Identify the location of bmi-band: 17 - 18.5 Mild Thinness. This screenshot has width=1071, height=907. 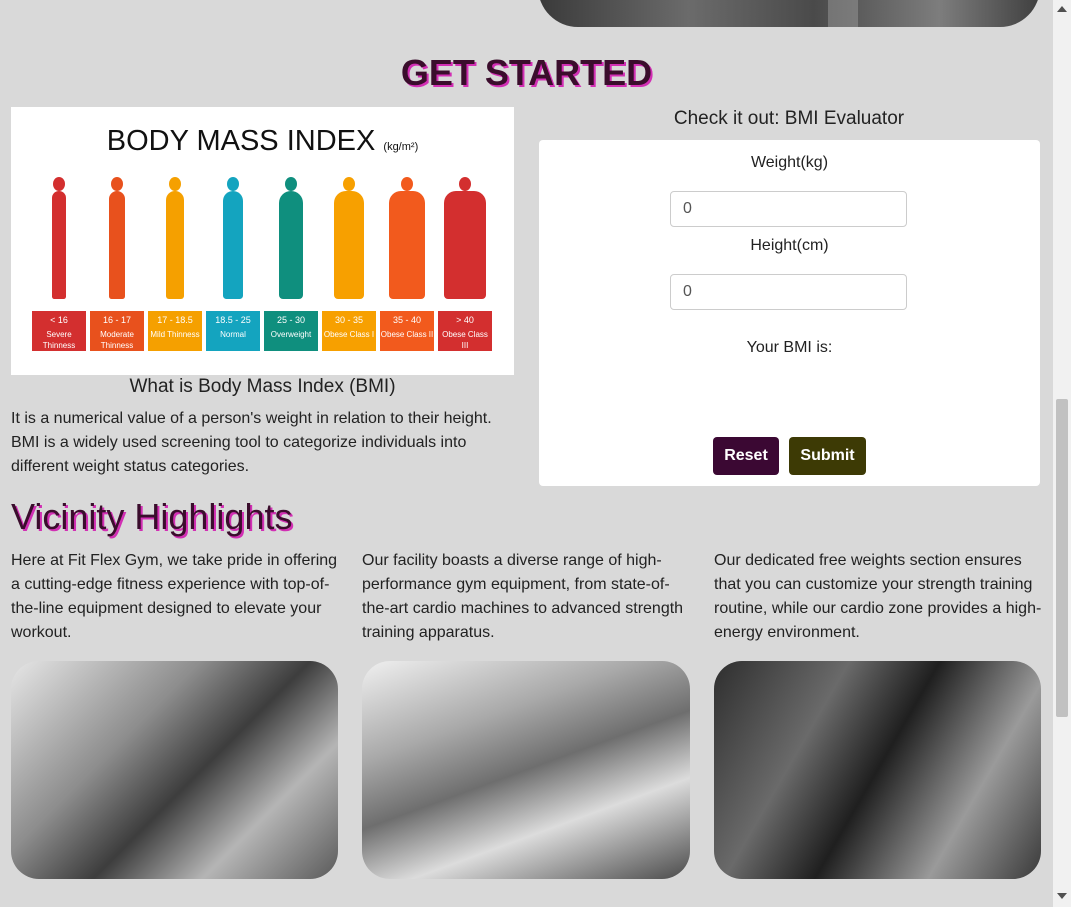
(175, 331).